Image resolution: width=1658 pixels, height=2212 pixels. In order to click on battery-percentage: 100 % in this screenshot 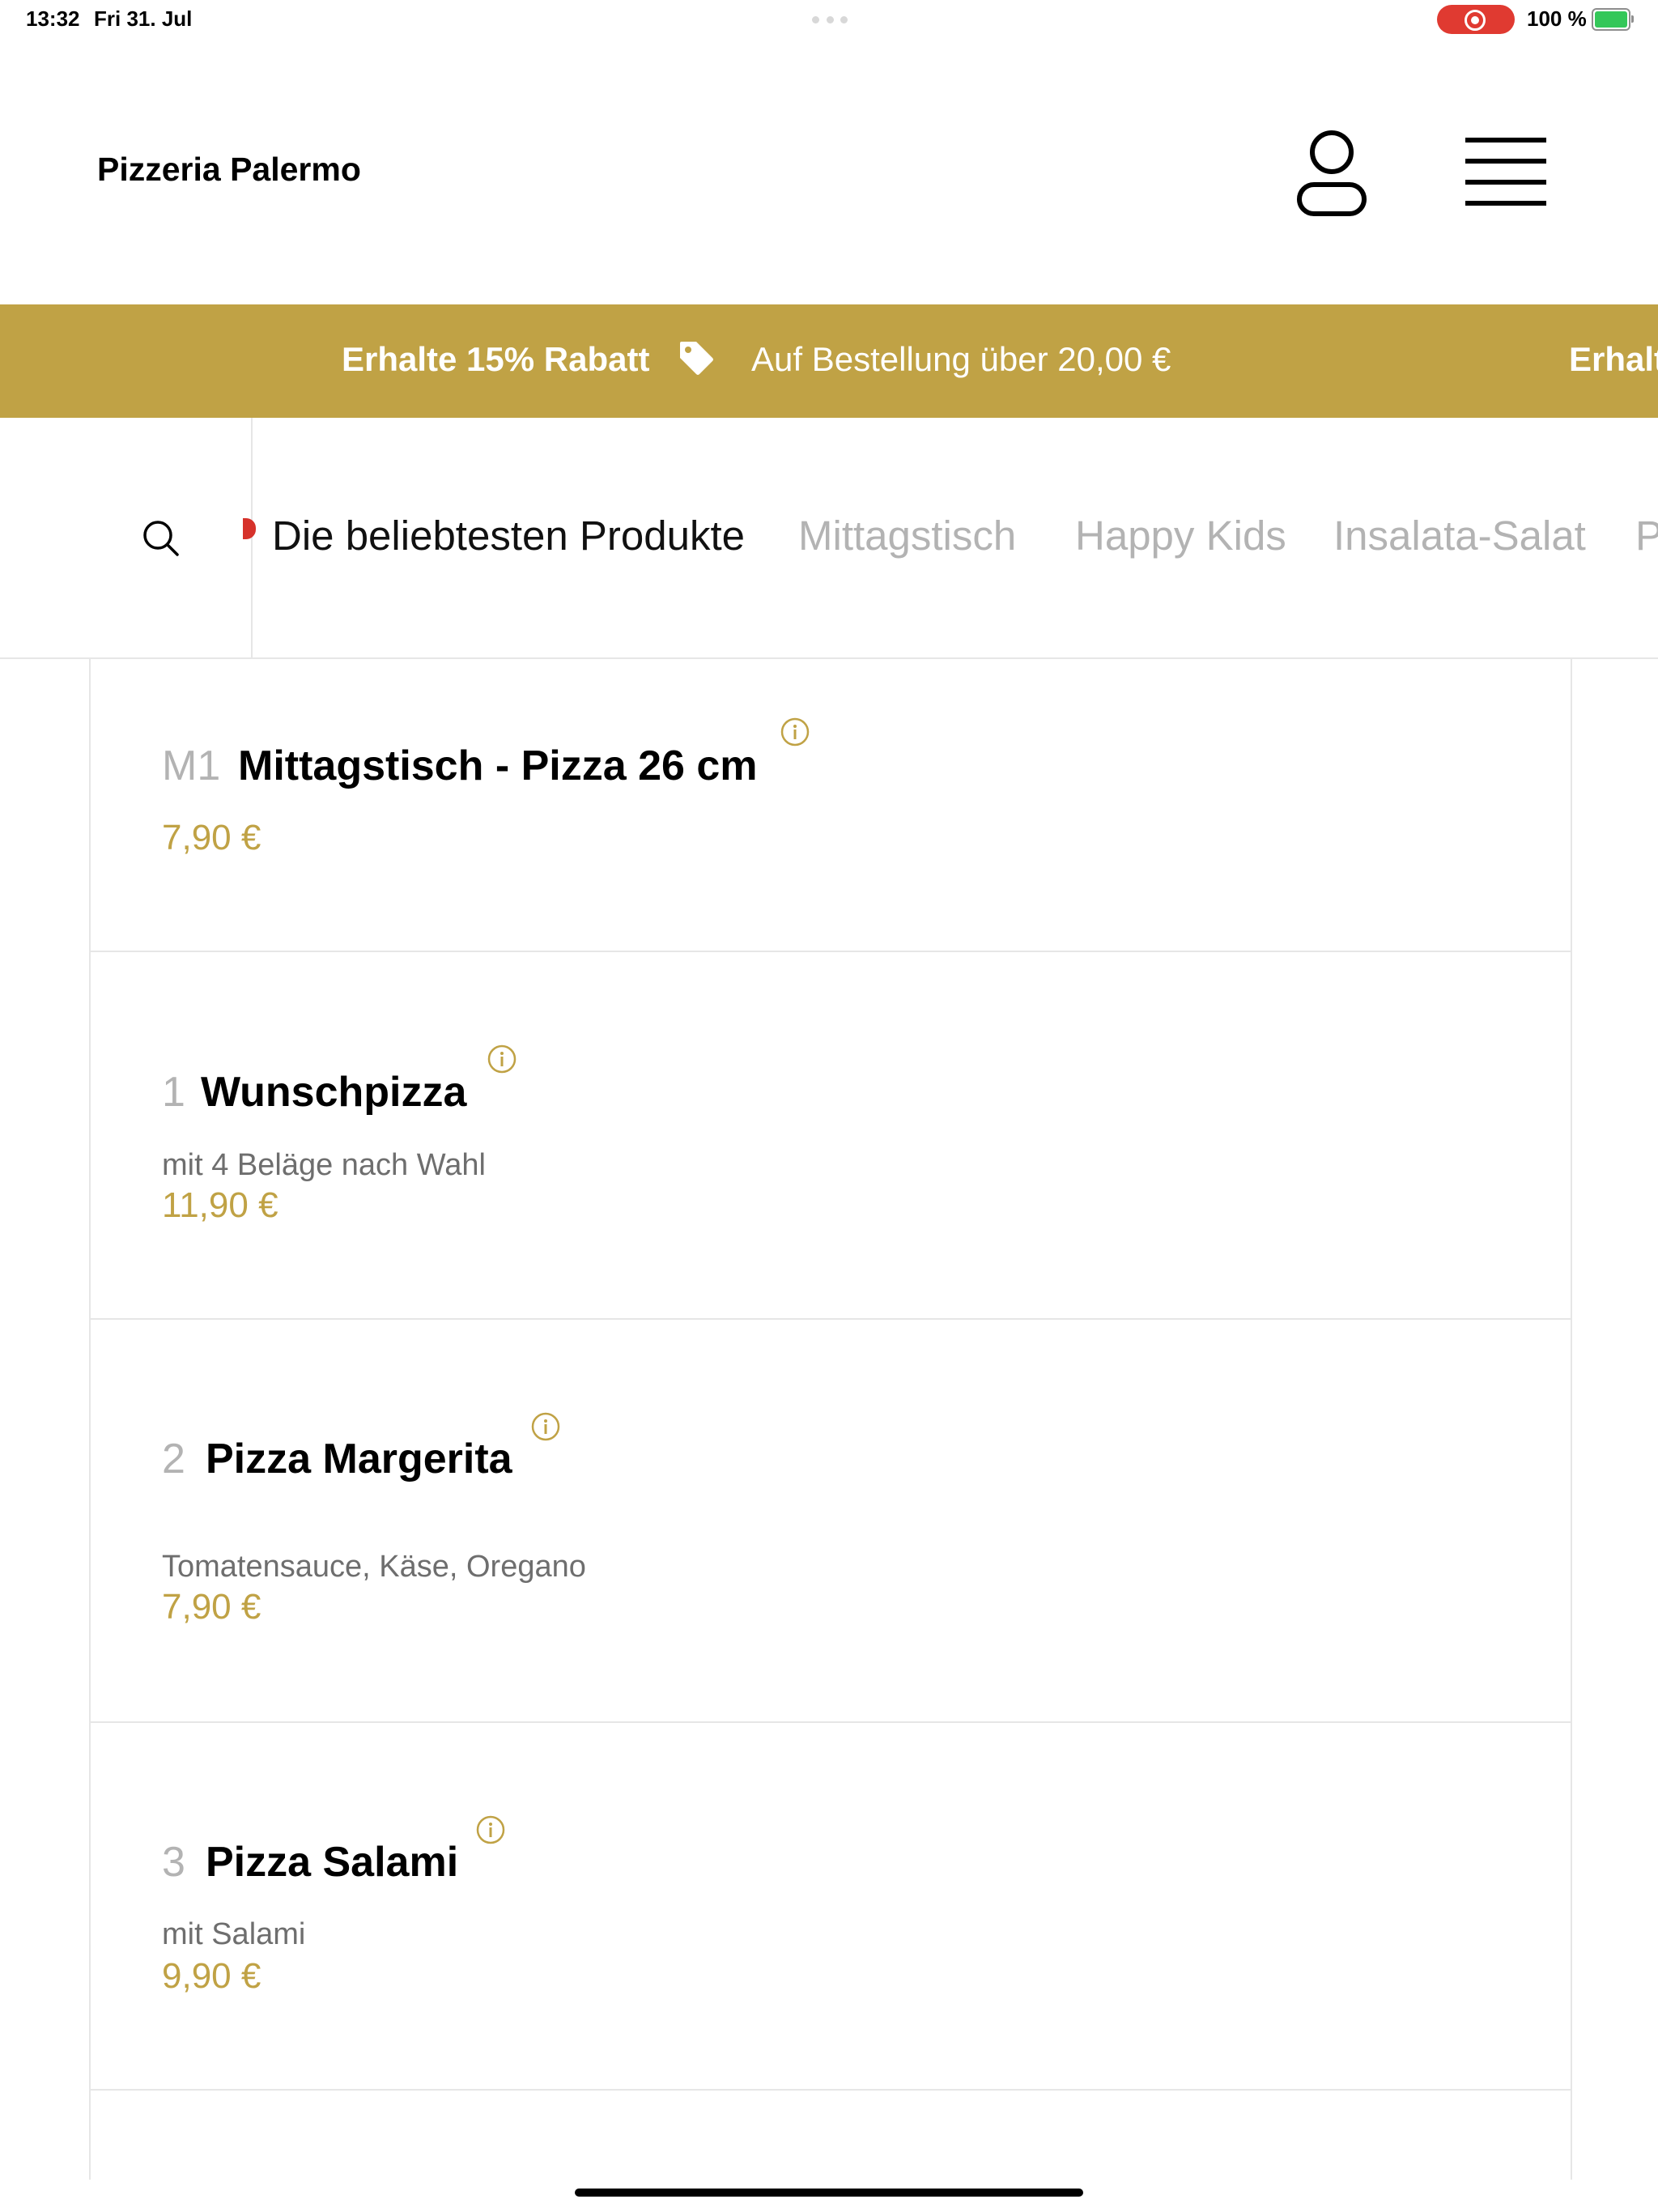, I will do `click(1557, 19)`.